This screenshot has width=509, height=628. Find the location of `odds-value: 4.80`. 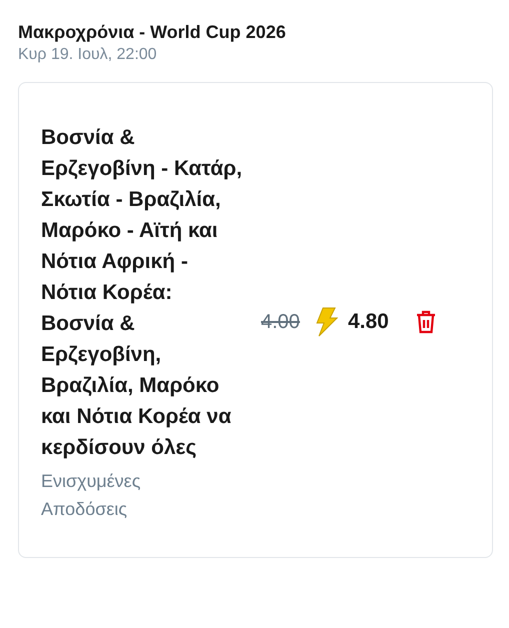

odds-value: 4.80 is located at coordinates (368, 322).